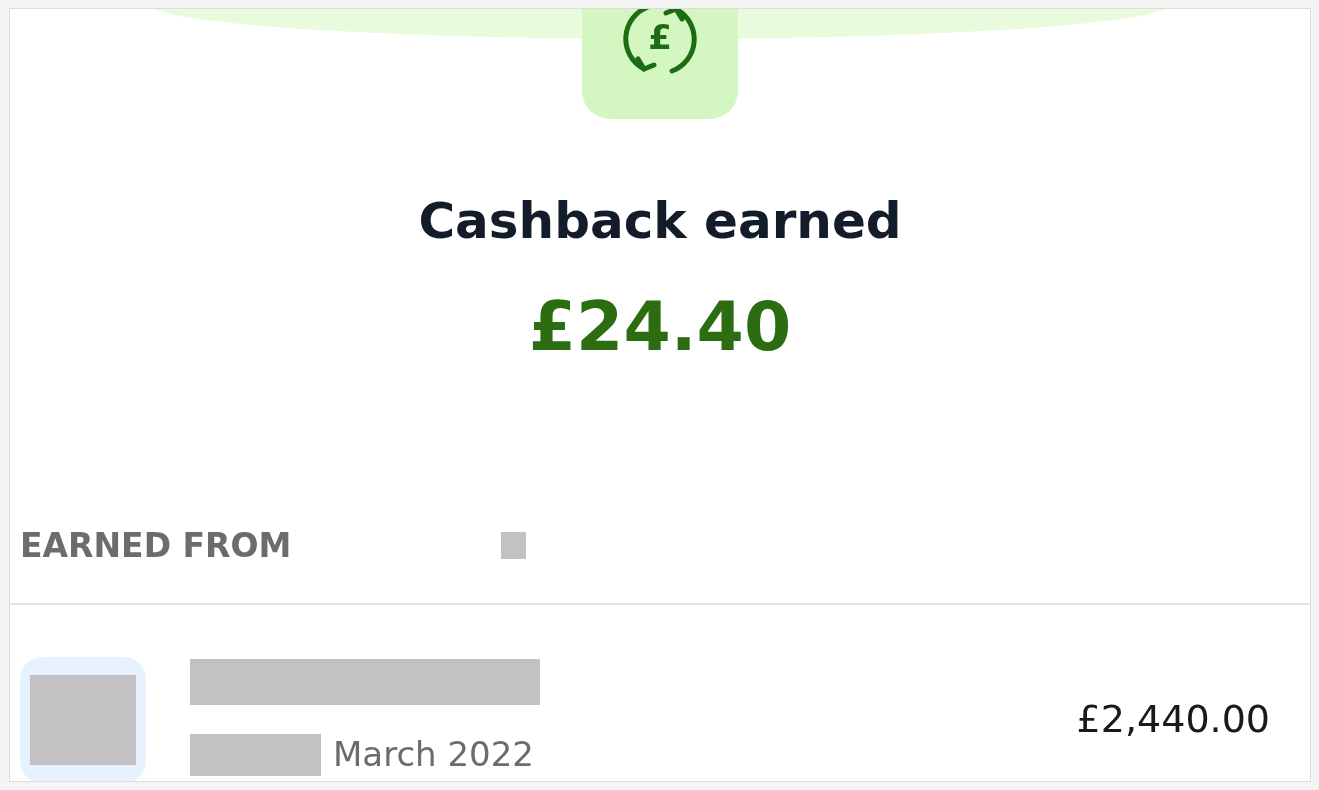  What do you see at coordinates (514, 546) in the screenshot?
I see `redaction-block` at bounding box center [514, 546].